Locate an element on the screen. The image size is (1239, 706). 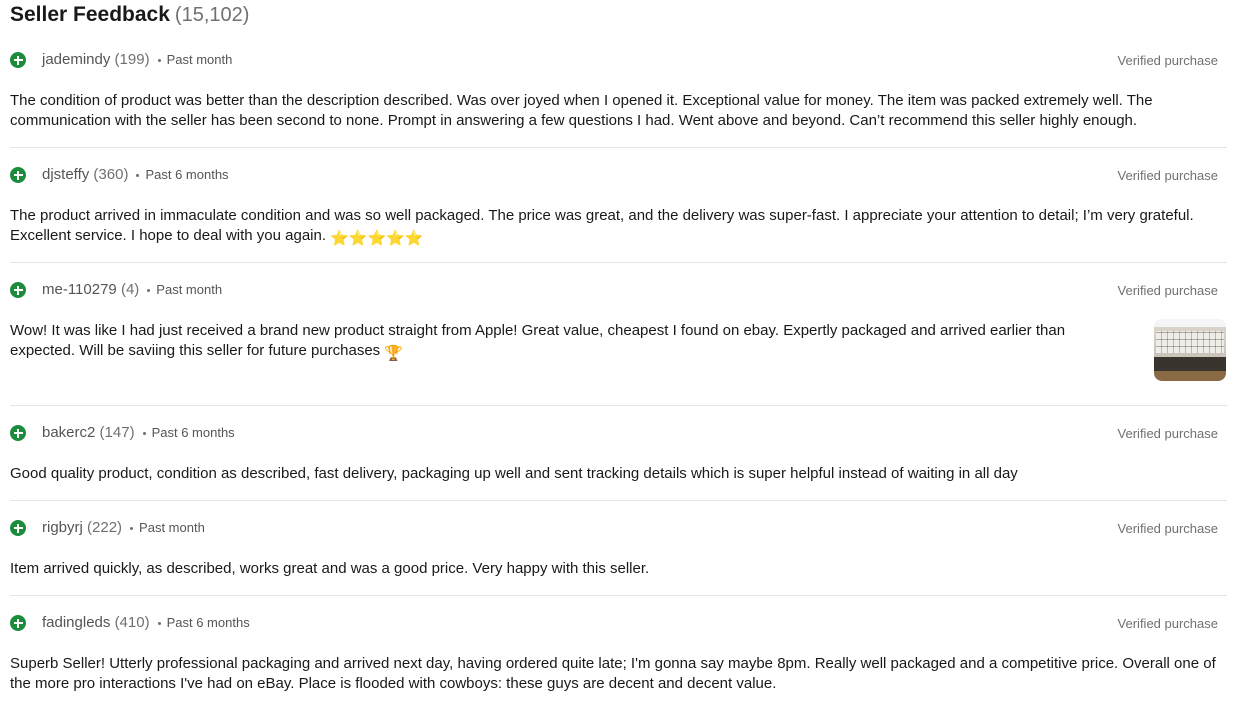
user-score: (222) is located at coordinates (105, 527).